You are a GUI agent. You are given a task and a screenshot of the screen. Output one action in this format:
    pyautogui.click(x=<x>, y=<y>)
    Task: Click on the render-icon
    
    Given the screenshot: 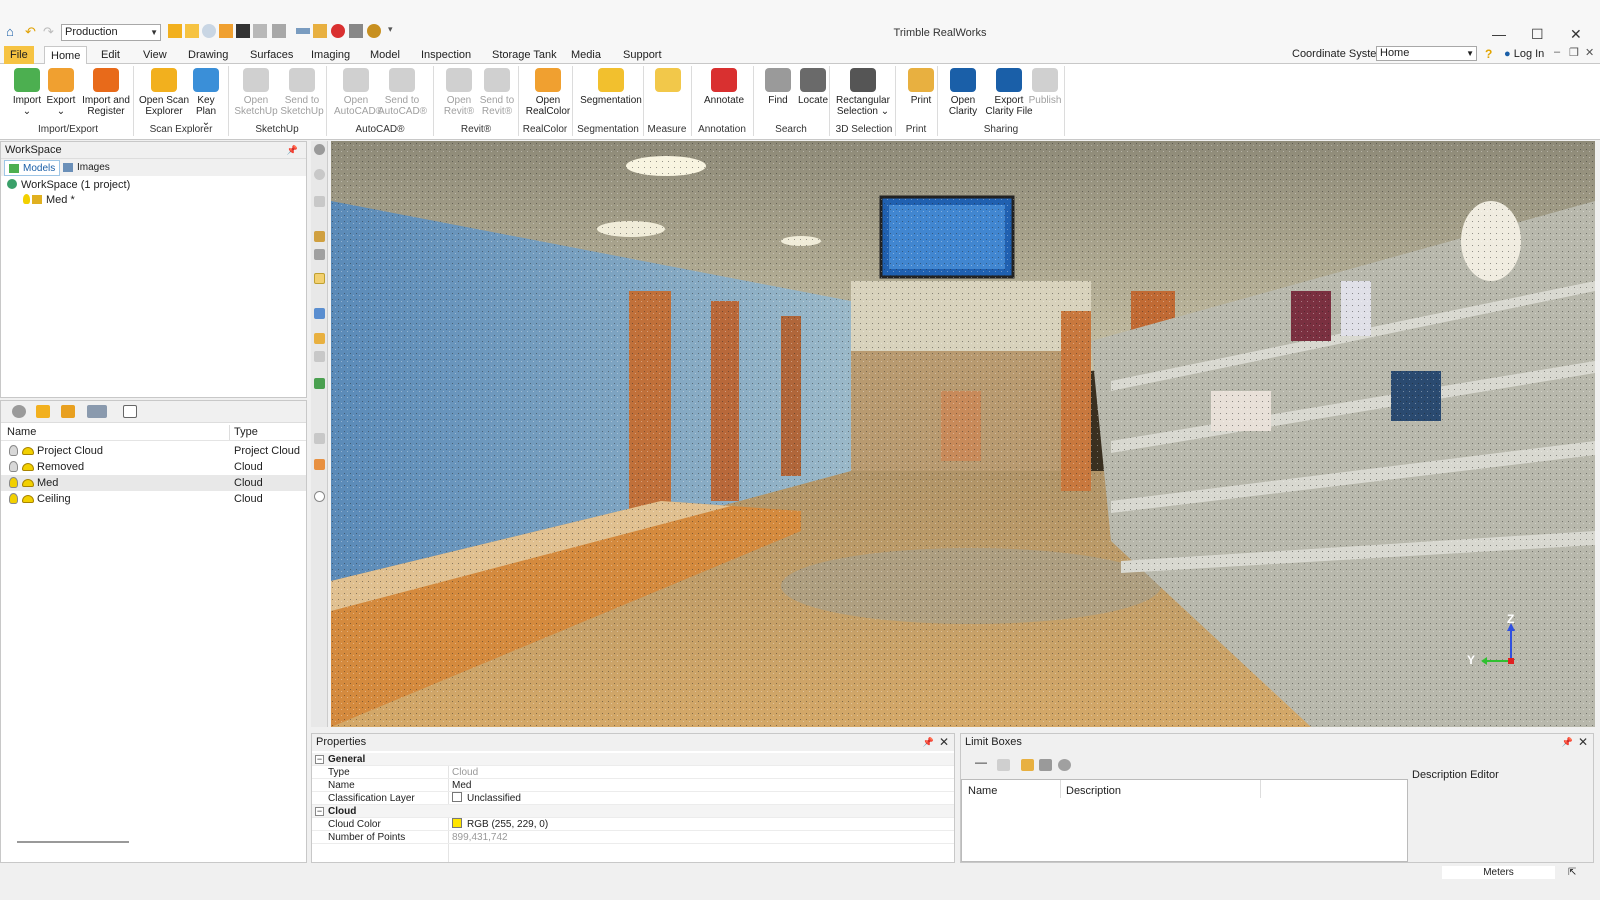 What is the action you would take?
    pyautogui.click(x=319, y=356)
    